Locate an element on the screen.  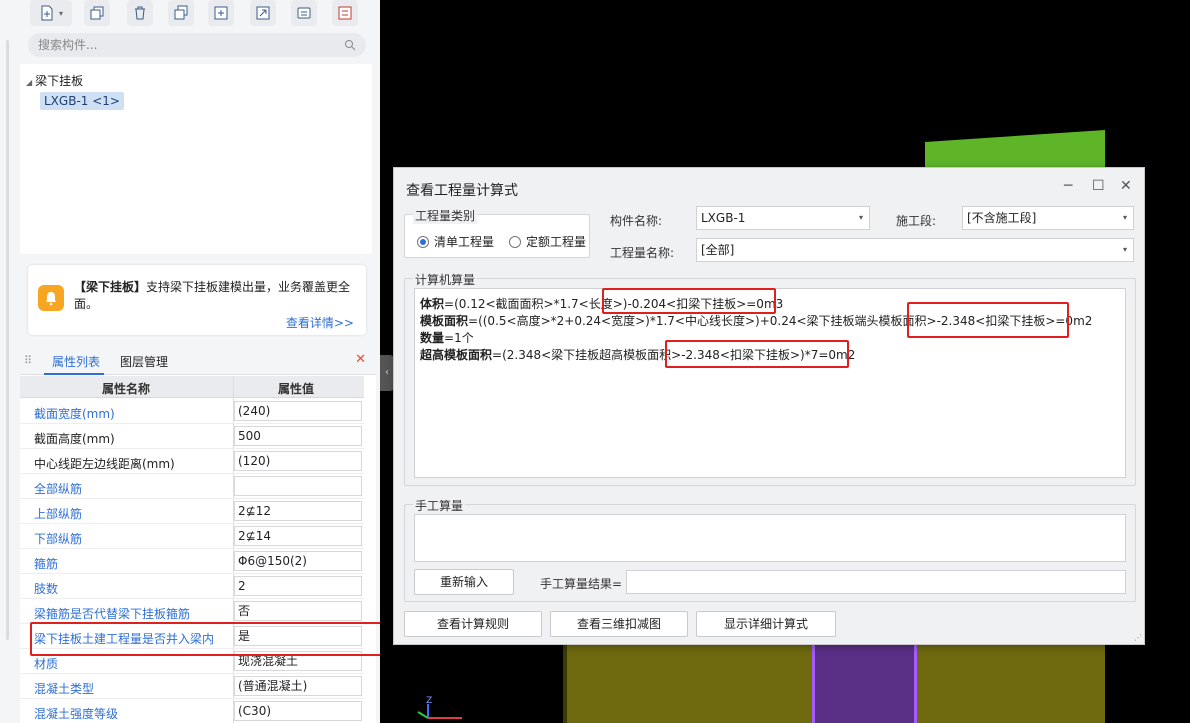
reinput-button: 重新输入 is located at coordinates (464, 582).